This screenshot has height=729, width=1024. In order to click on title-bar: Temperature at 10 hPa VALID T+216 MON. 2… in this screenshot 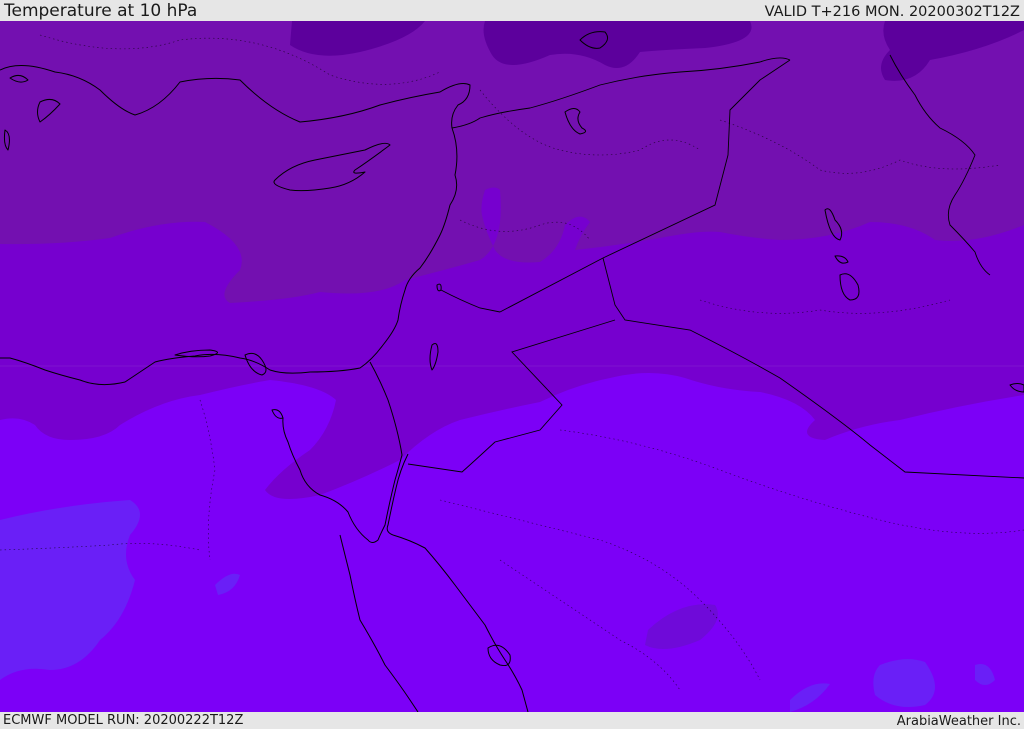, I will do `click(512, 10)`.